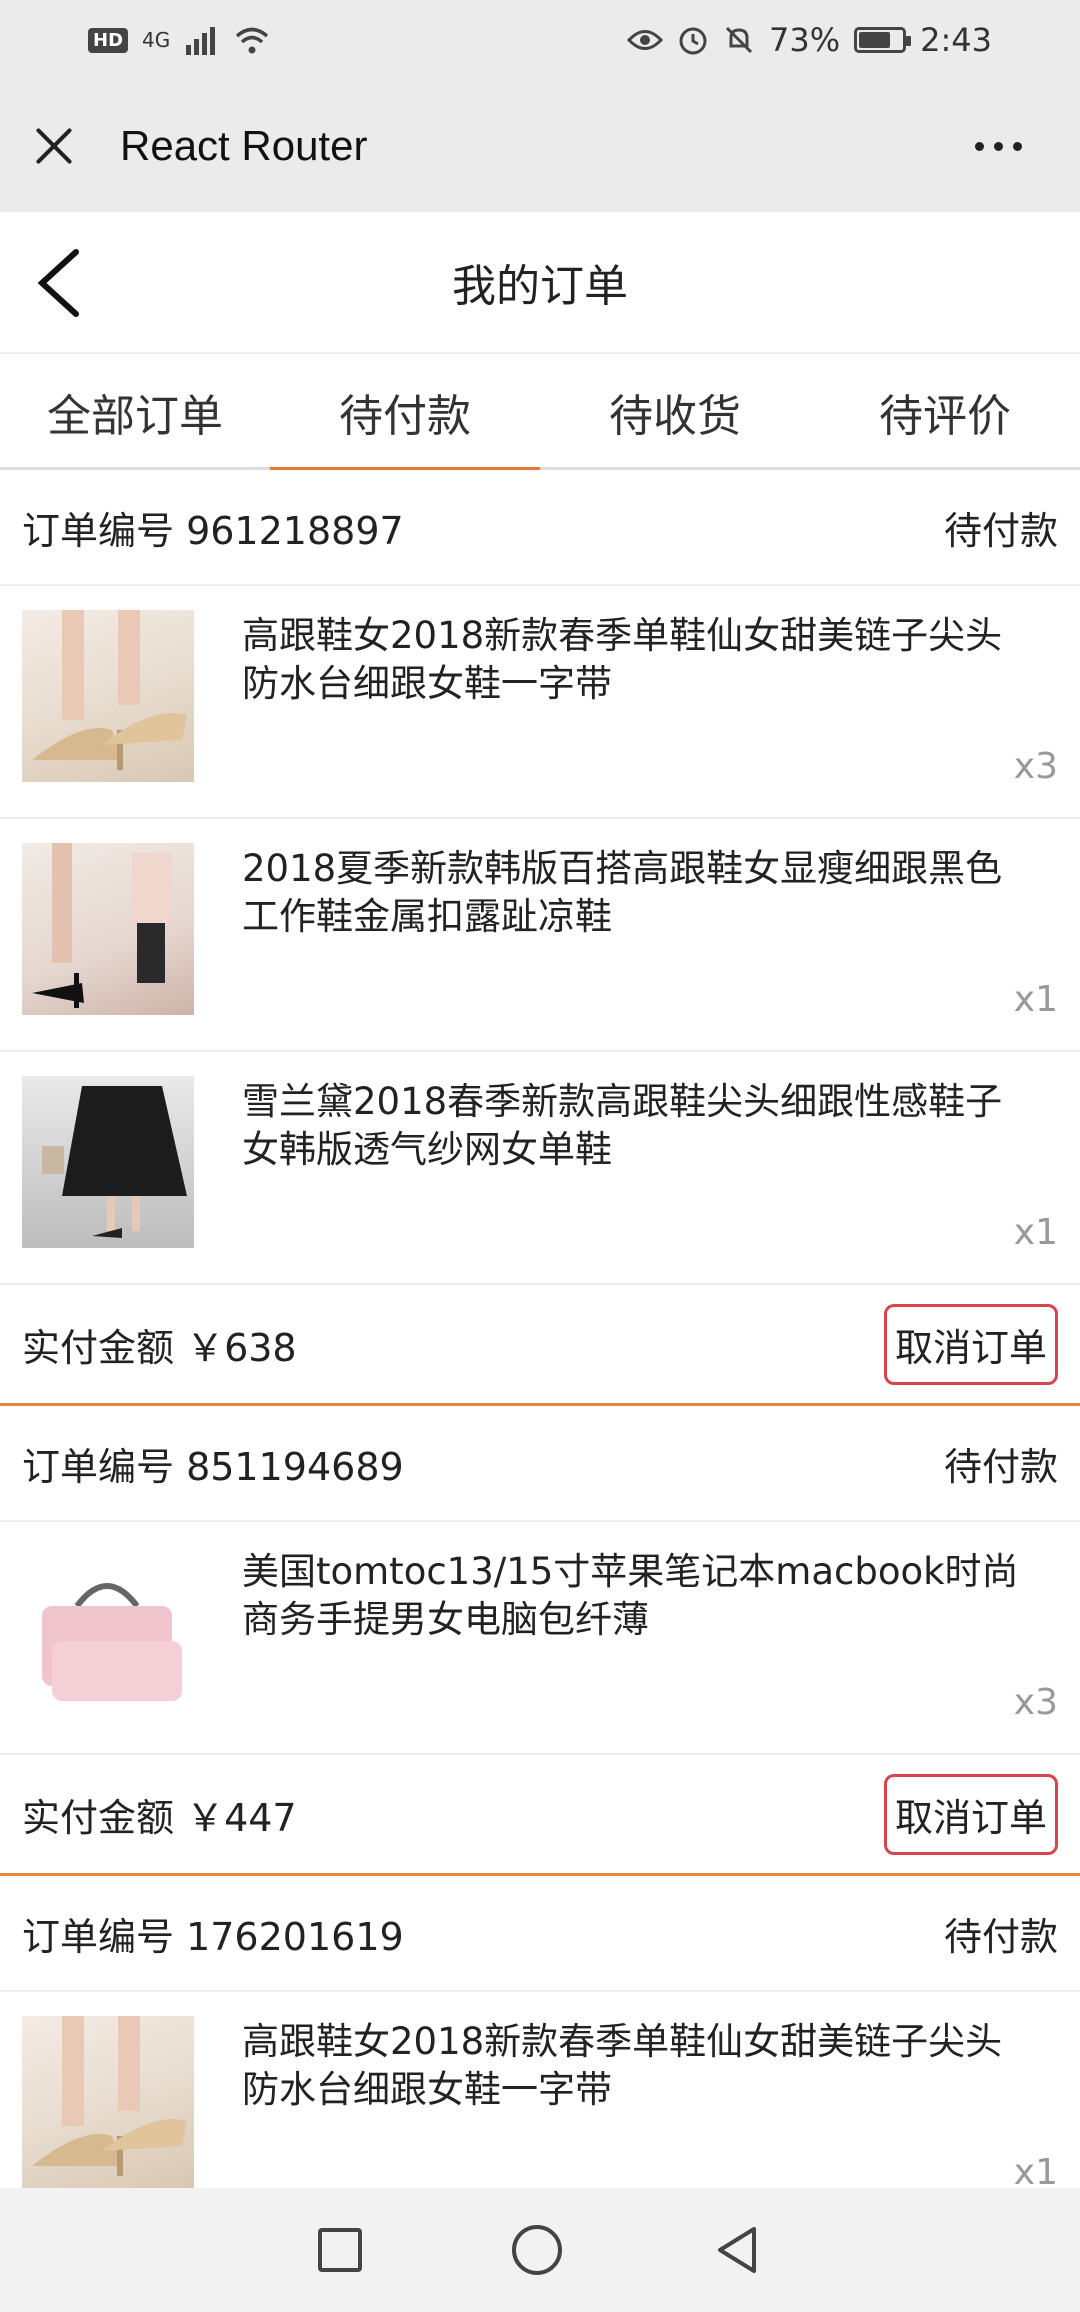  I want to click on order-total: 实付金额 ￥638, so click(159, 1347).